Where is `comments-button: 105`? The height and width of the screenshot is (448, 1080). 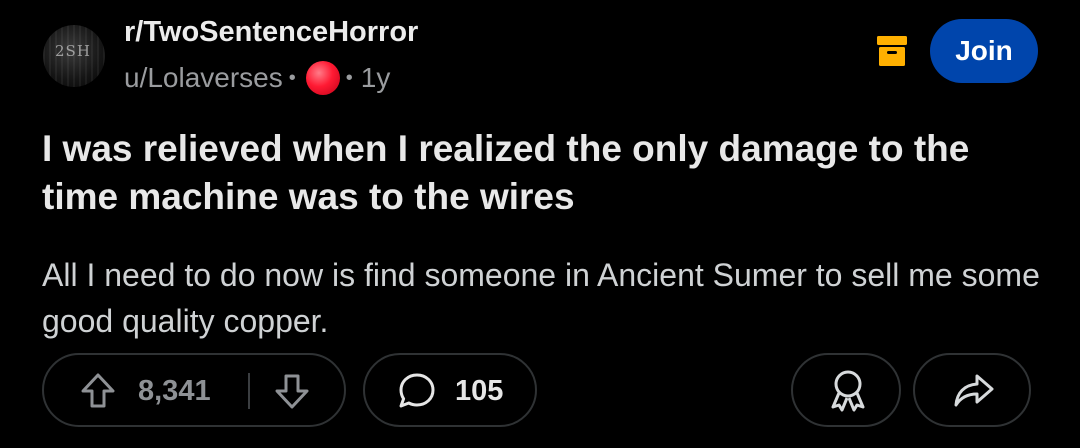
comments-button: 105 is located at coordinates (450, 390).